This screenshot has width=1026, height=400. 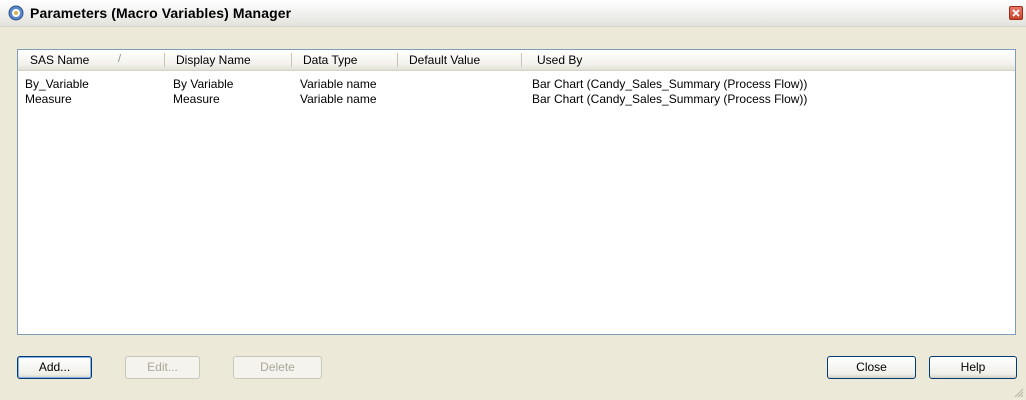 I want to click on cell-display-name: By Variable, so click(x=203, y=84).